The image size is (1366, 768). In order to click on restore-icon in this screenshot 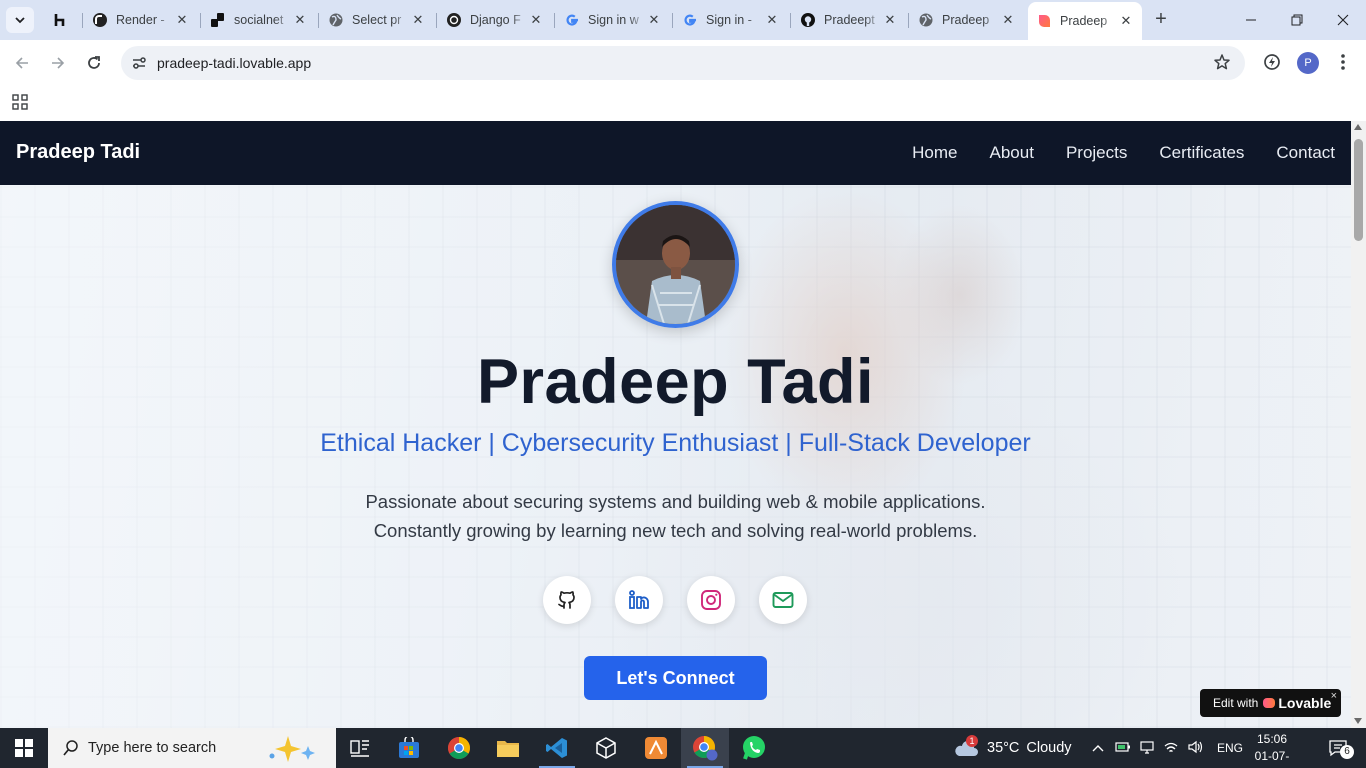, I will do `click(1297, 20)`.